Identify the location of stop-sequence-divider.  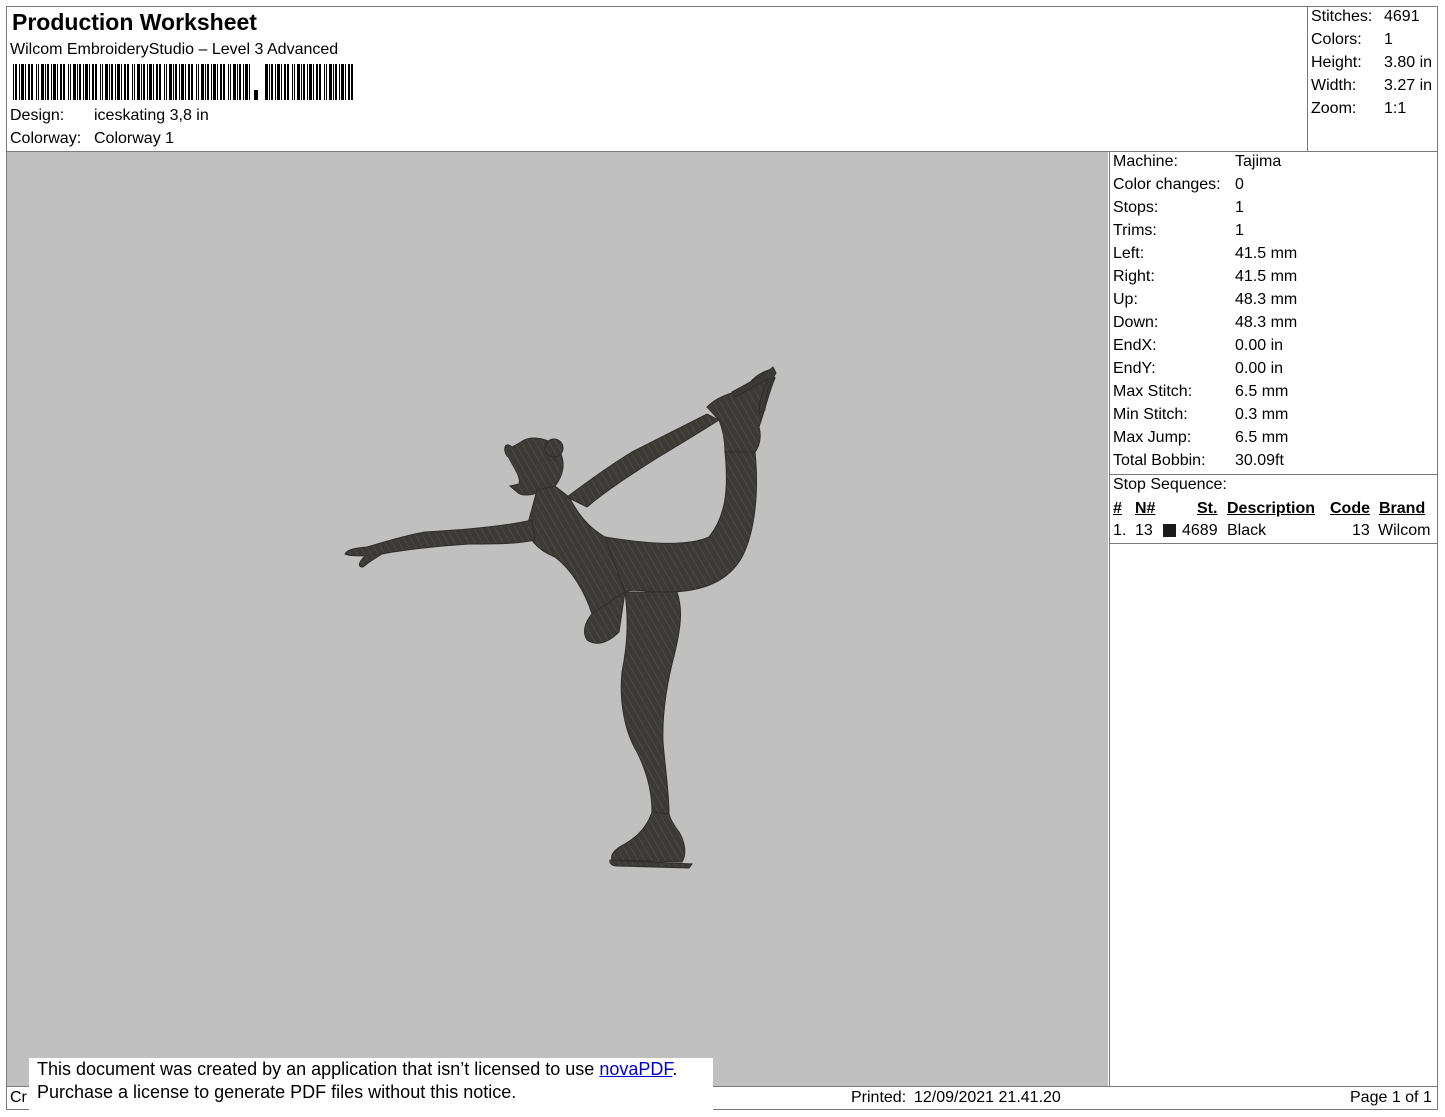
(1273, 474).